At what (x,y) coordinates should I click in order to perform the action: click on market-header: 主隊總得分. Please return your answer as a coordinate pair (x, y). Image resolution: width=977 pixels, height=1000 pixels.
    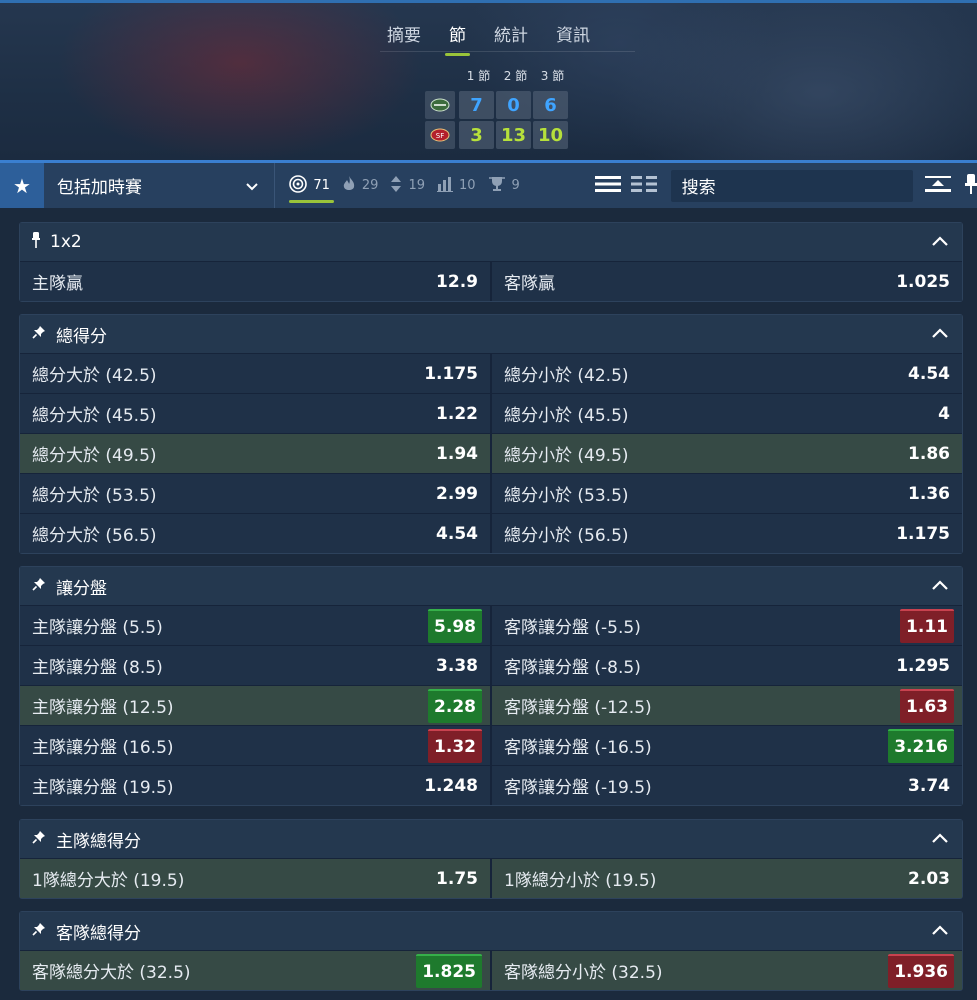
    Looking at the image, I should click on (491, 839).